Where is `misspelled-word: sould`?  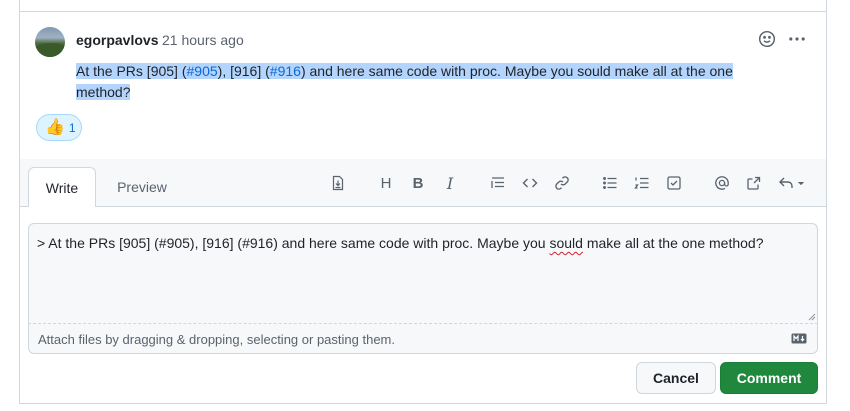
misspelled-word: sould is located at coordinates (565, 243).